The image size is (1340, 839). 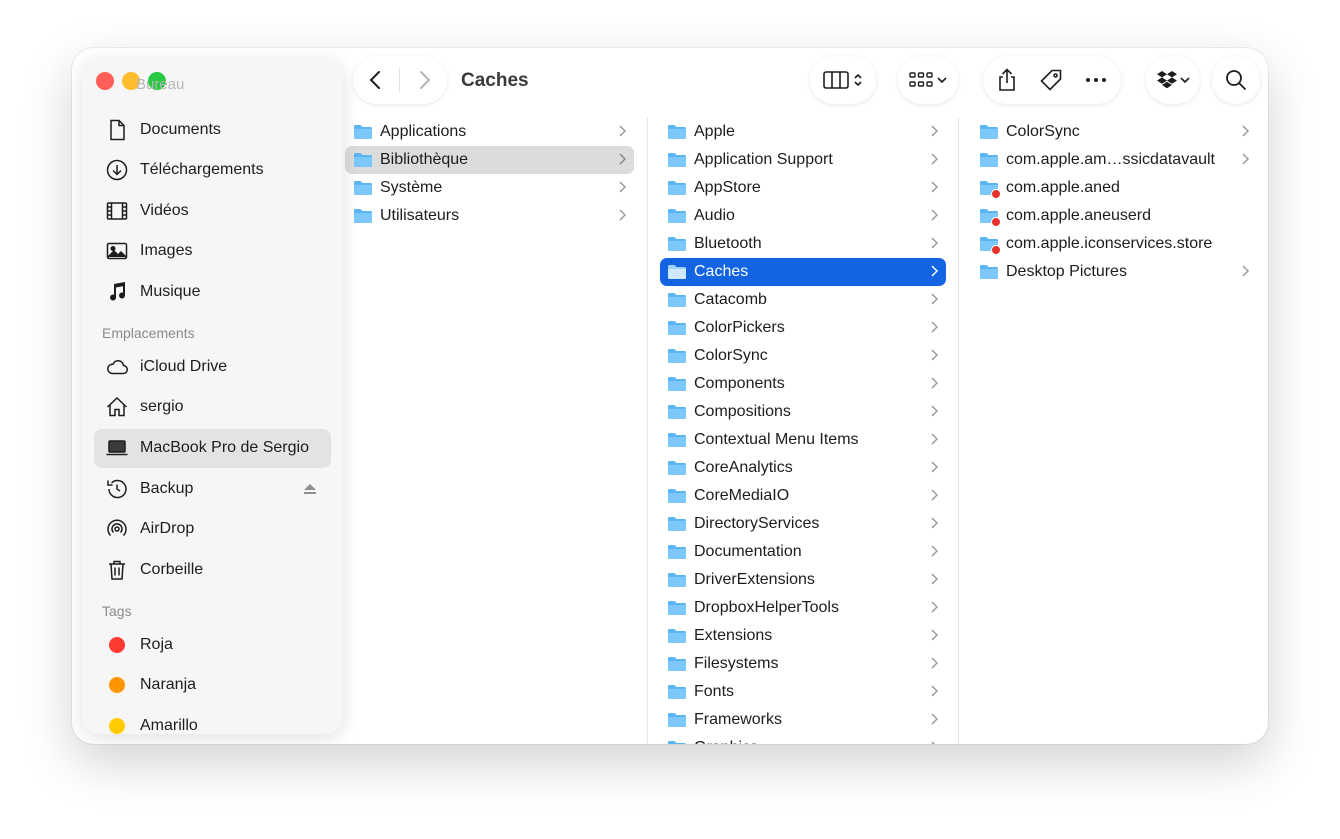 I want to click on sidebar-item-label: Roja, so click(x=156, y=644).